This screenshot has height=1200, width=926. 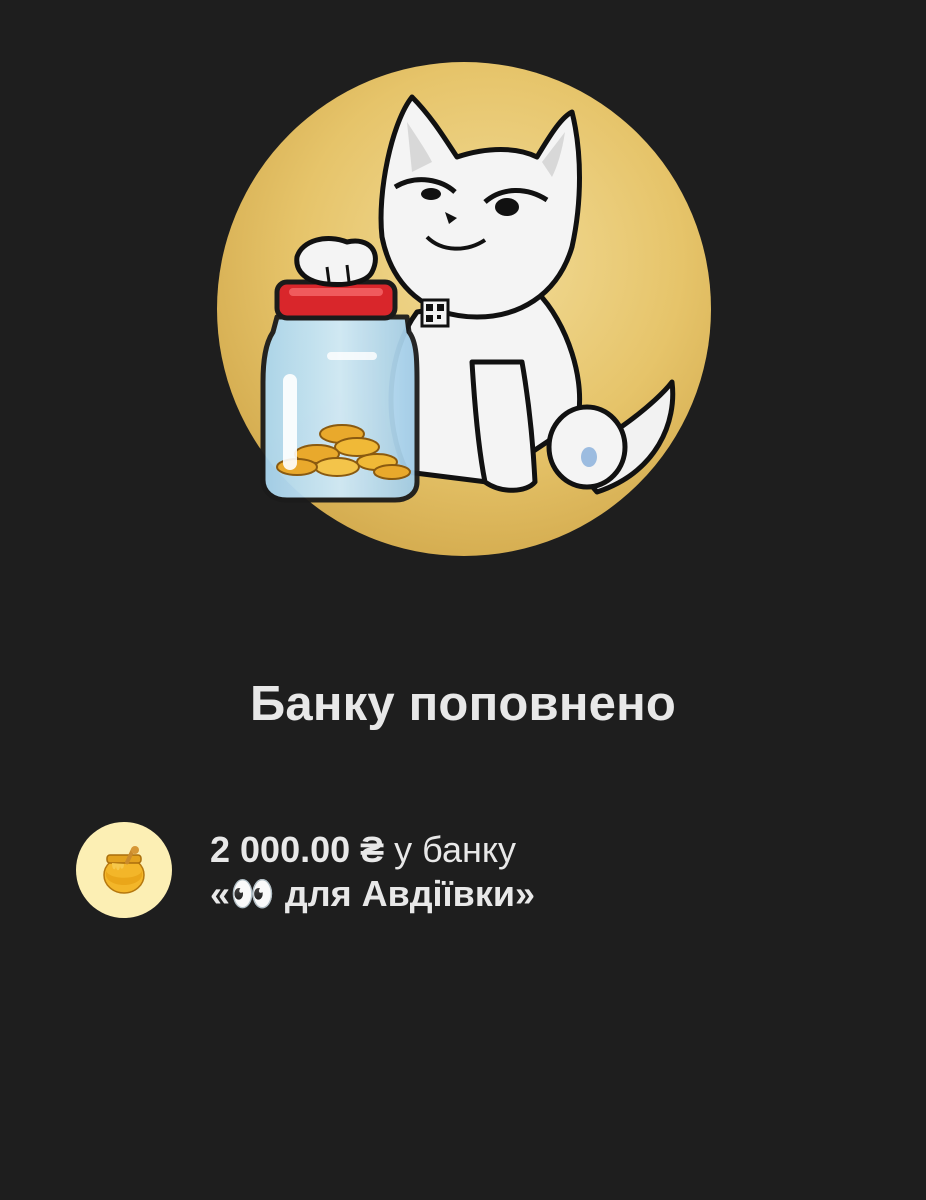 I want to click on page-title: Банку поповнено, so click(x=462, y=704).